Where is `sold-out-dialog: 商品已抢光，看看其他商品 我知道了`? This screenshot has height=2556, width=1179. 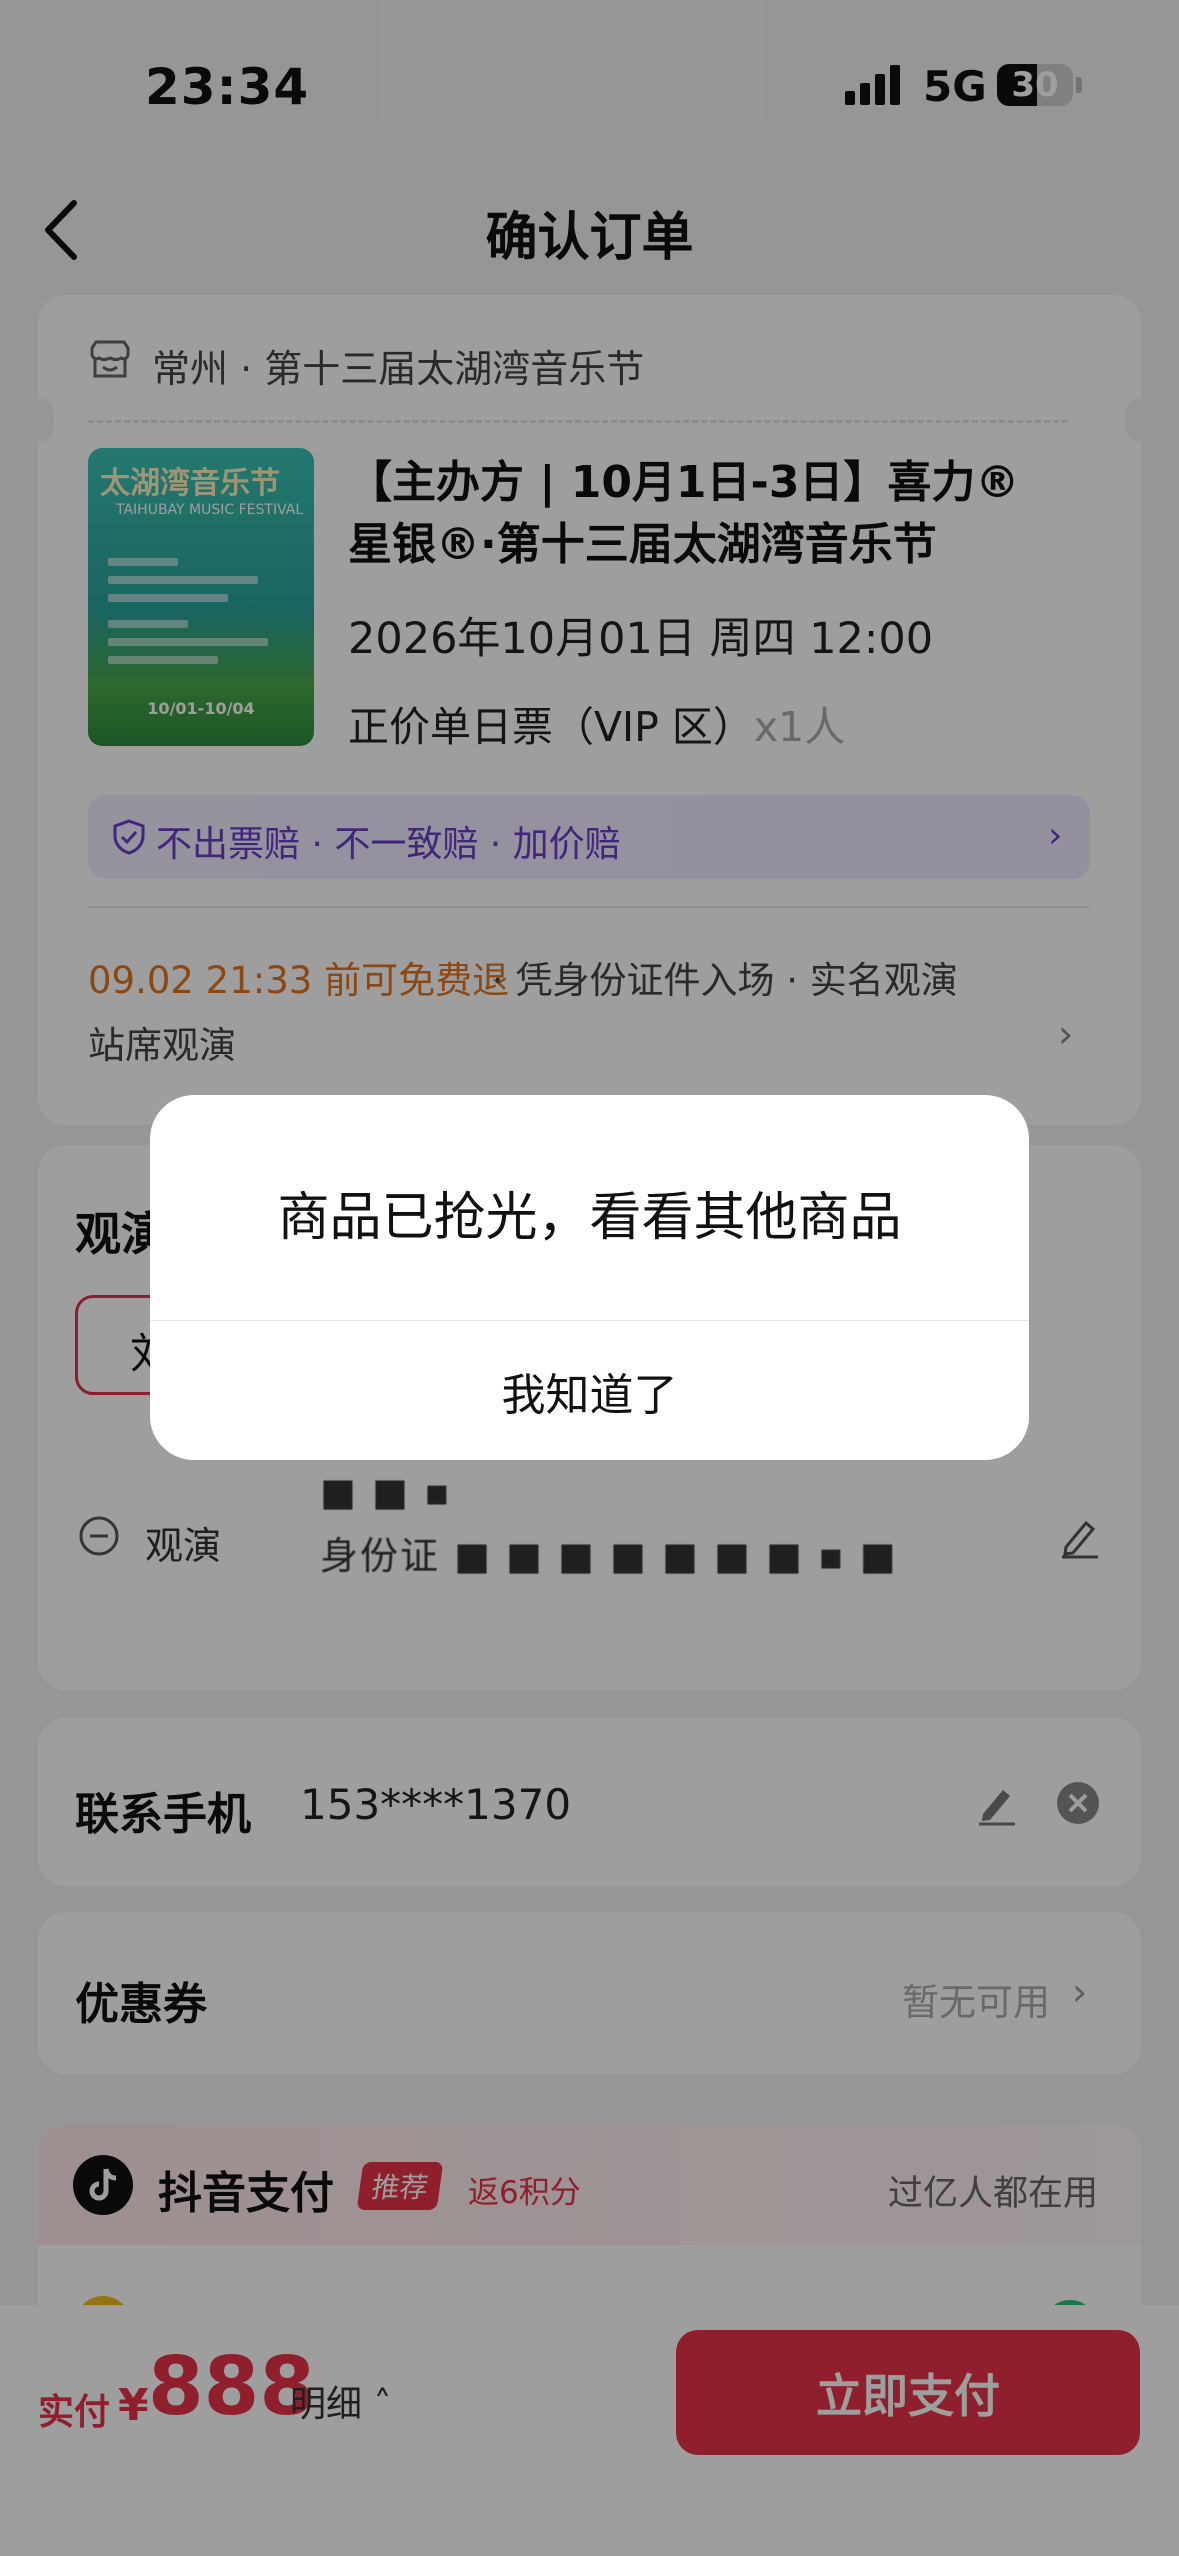
sold-out-dialog: 商品已抢光，看看其他商品 我知道了 is located at coordinates (589, 1277).